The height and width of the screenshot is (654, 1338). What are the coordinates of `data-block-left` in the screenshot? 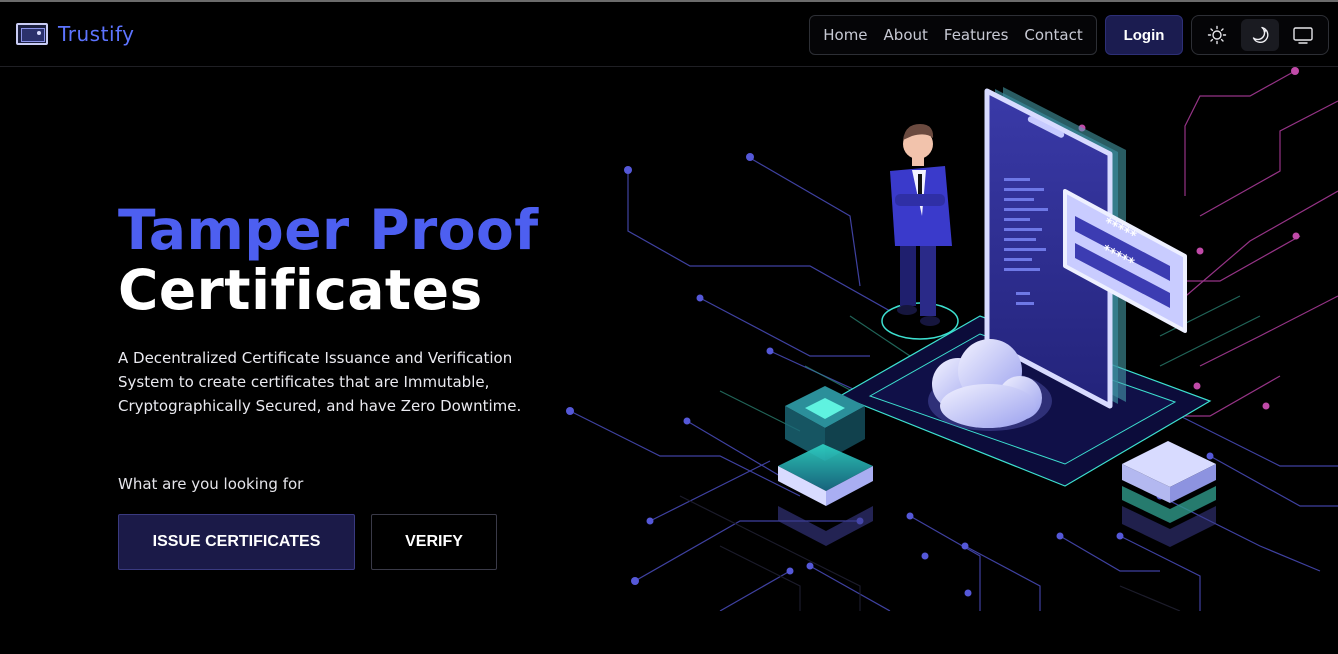 It's located at (825, 466).